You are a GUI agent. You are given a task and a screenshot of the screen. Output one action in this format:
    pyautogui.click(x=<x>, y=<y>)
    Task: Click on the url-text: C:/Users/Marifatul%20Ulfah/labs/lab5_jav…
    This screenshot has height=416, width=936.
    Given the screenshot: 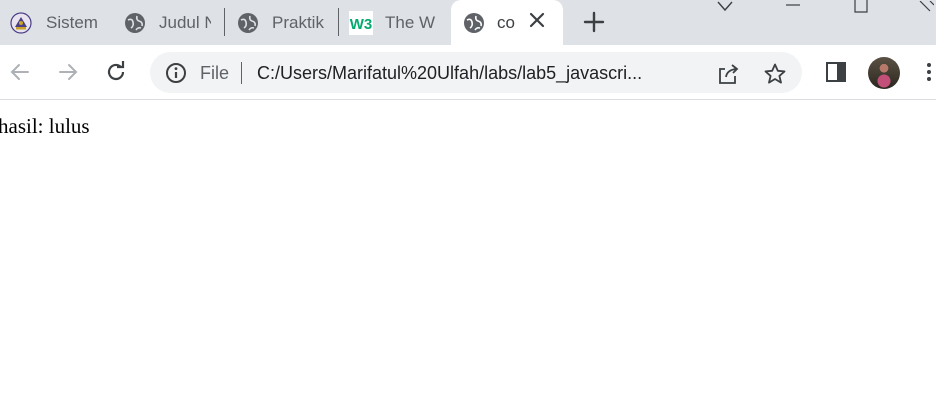 What is the action you would take?
    pyautogui.click(x=479, y=73)
    